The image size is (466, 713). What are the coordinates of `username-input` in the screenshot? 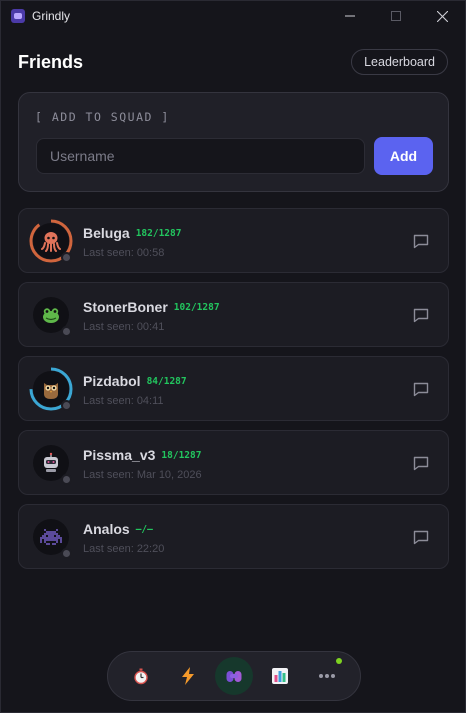 It's located at (200, 156).